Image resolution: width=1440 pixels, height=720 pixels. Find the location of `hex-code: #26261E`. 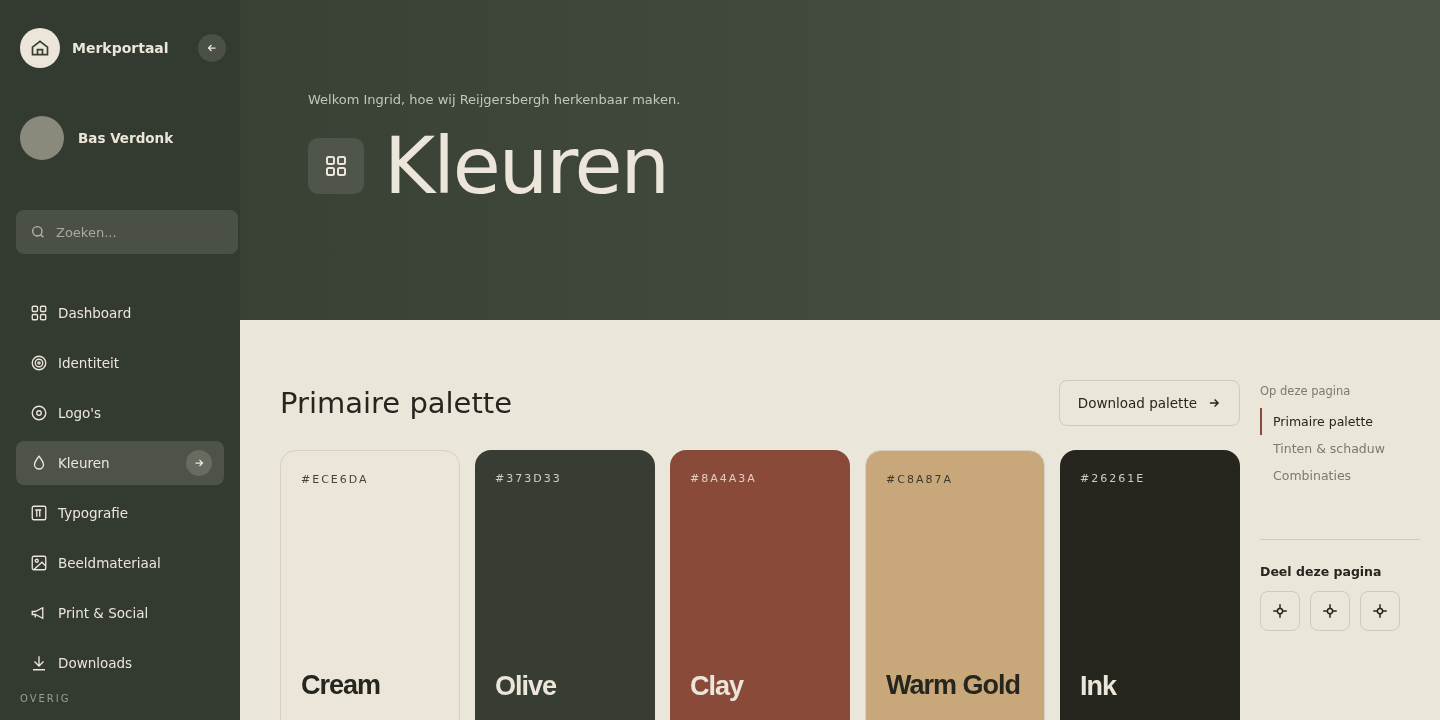

hex-code: #26261E is located at coordinates (1113, 478).